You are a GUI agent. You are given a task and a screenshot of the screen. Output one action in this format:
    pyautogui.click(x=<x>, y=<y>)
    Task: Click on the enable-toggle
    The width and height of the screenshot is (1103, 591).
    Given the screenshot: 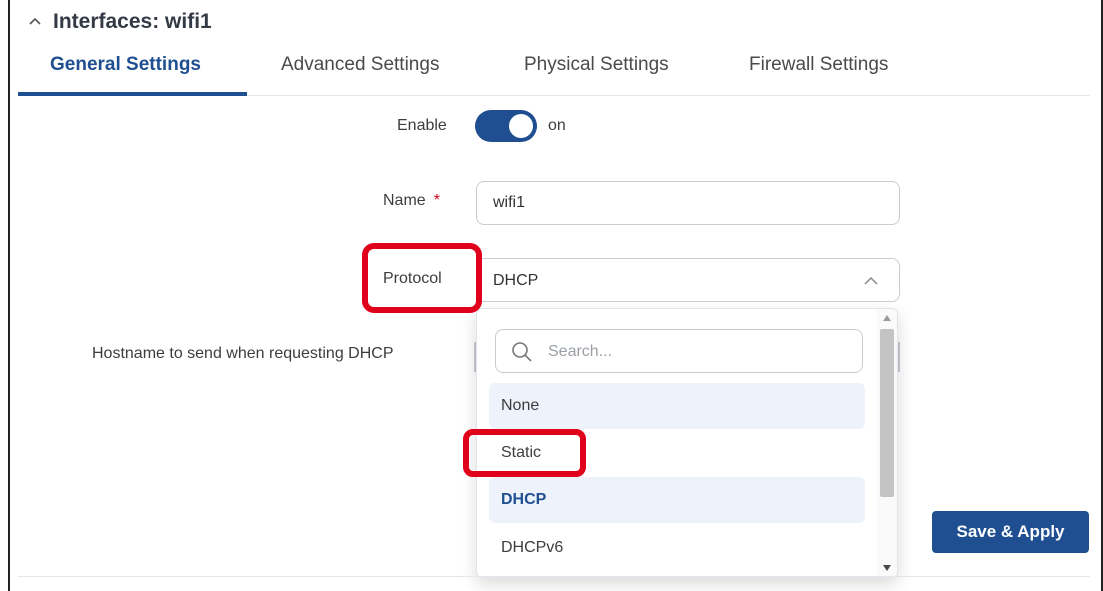 What is the action you would take?
    pyautogui.click(x=506, y=126)
    